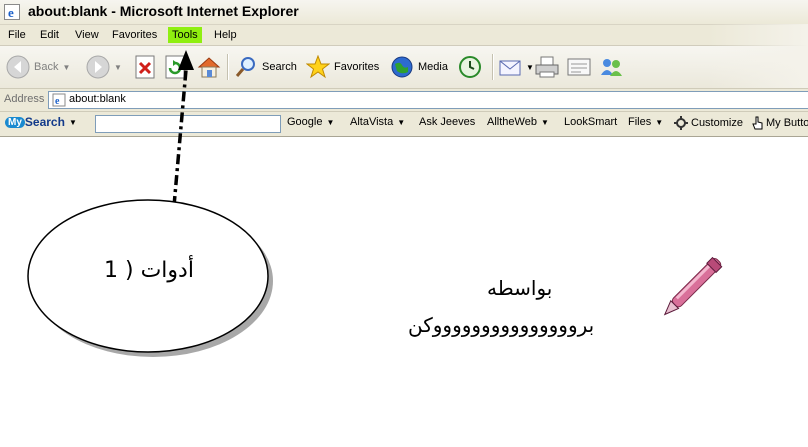 The height and width of the screenshot is (447, 808). I want to click on pointer-arrow-line, so click(180, 138).